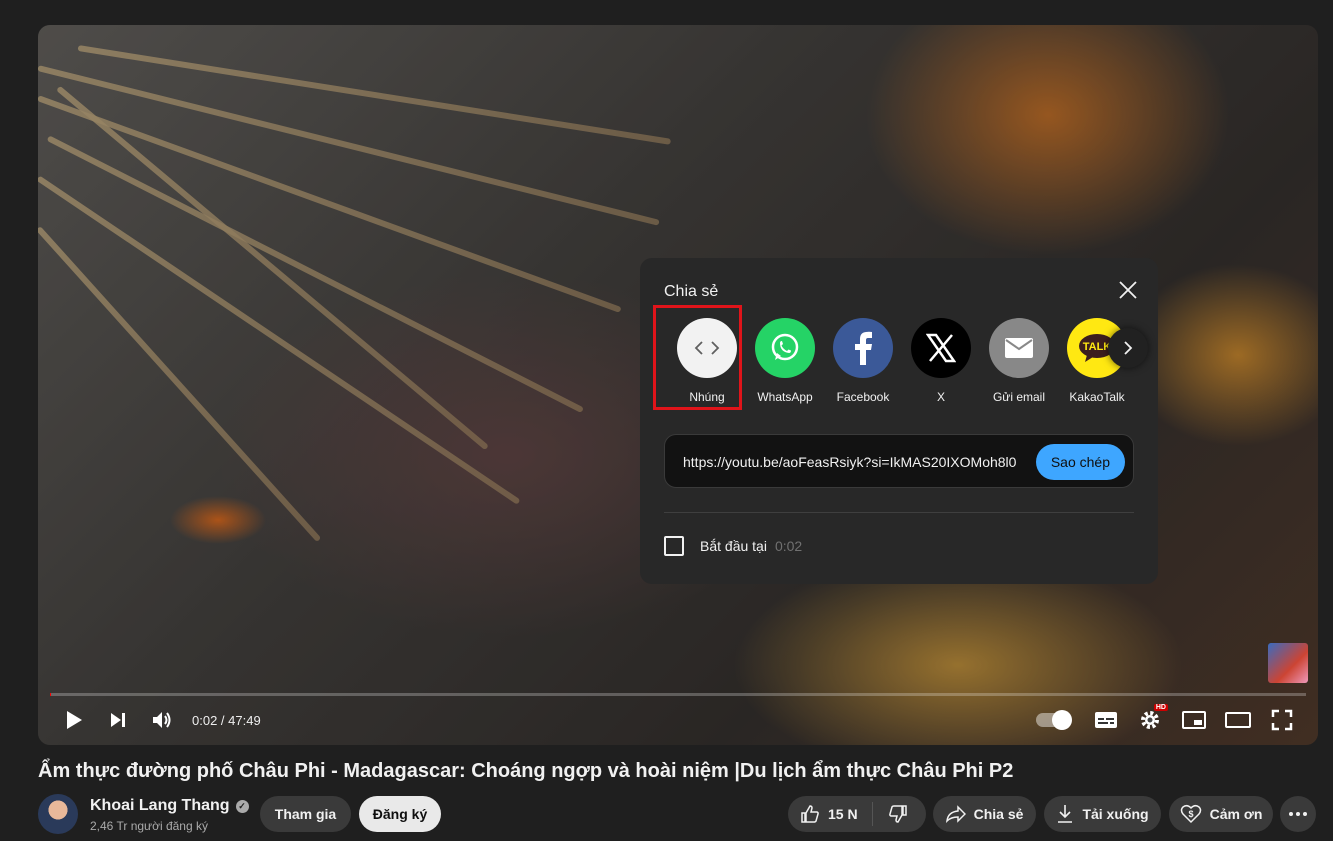 The height and width of the screenshot is (841, 1333). I want to click on next-button, so click(118, 720).